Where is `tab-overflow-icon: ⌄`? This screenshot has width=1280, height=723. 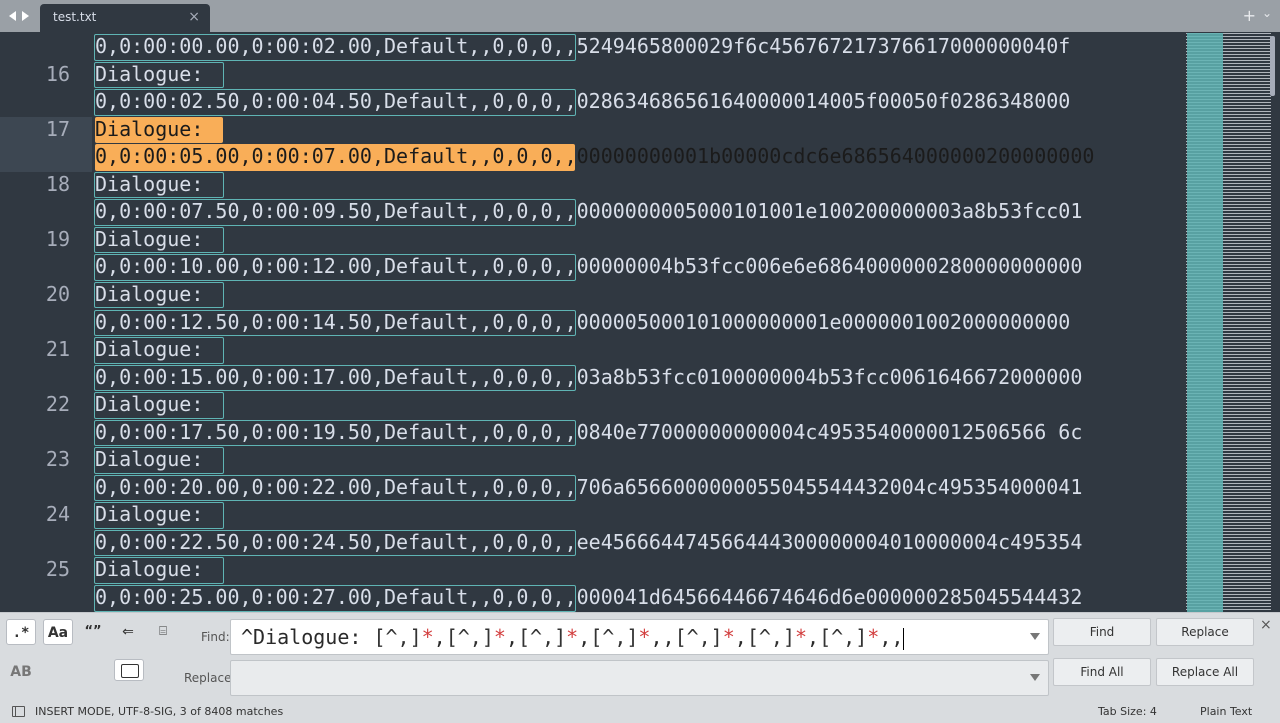 tab-overflow-icon: ⌄ is located at coordinates (1267, 13).